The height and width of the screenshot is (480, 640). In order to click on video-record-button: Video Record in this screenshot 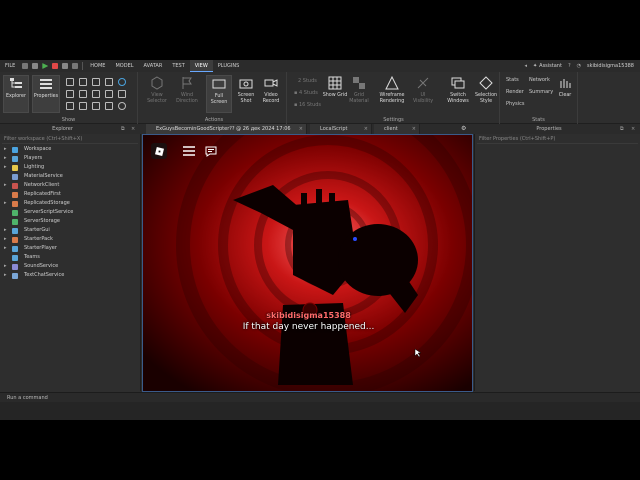, I will do `click(271, 94)`.